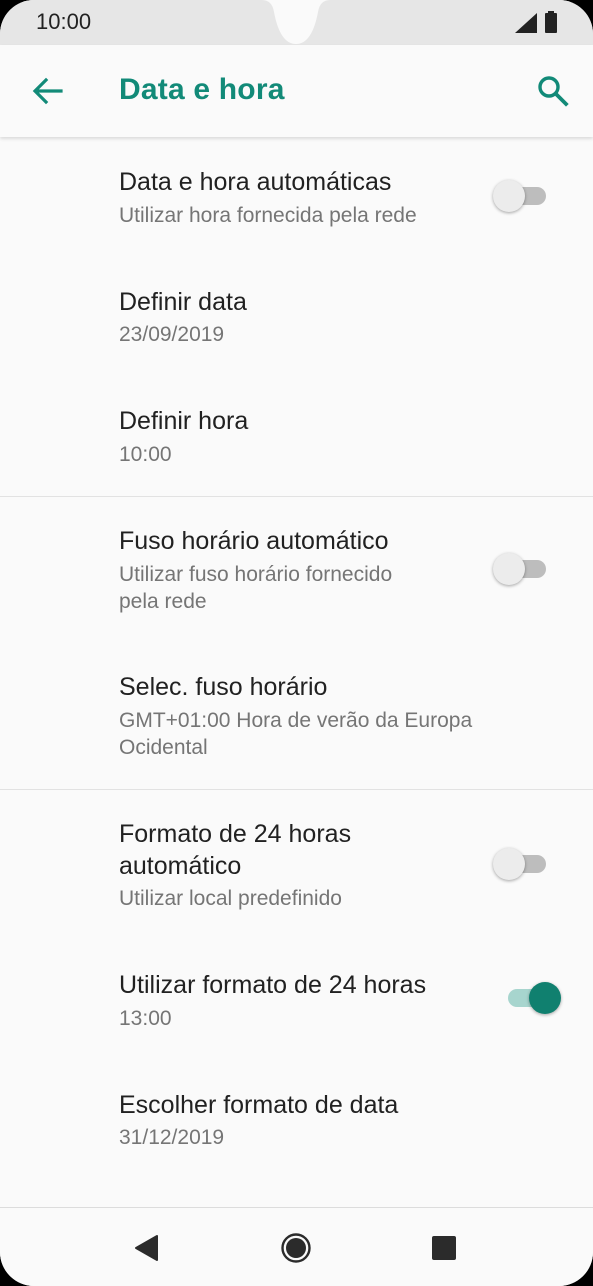 The height and width of the screenshot is (1286, 593). Describe the element at coordinates (296, 91) in the screenshot. I see `app-bar: Data e hora` at that location.